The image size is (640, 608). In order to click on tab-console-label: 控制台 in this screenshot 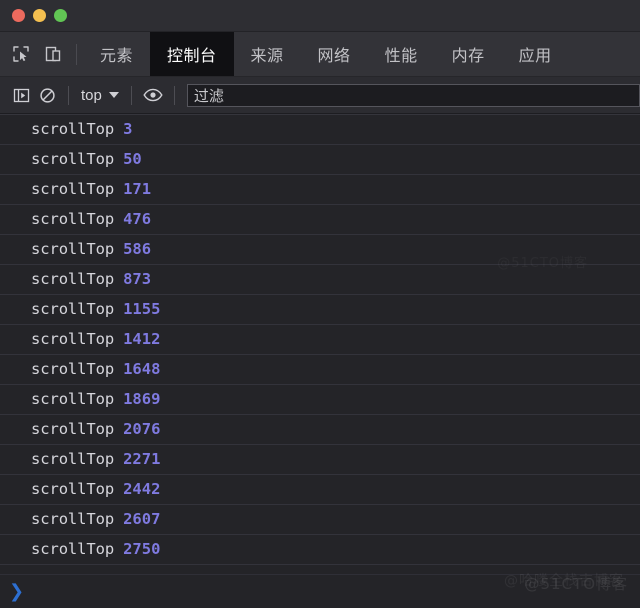, I will do `click(192, 56)`.